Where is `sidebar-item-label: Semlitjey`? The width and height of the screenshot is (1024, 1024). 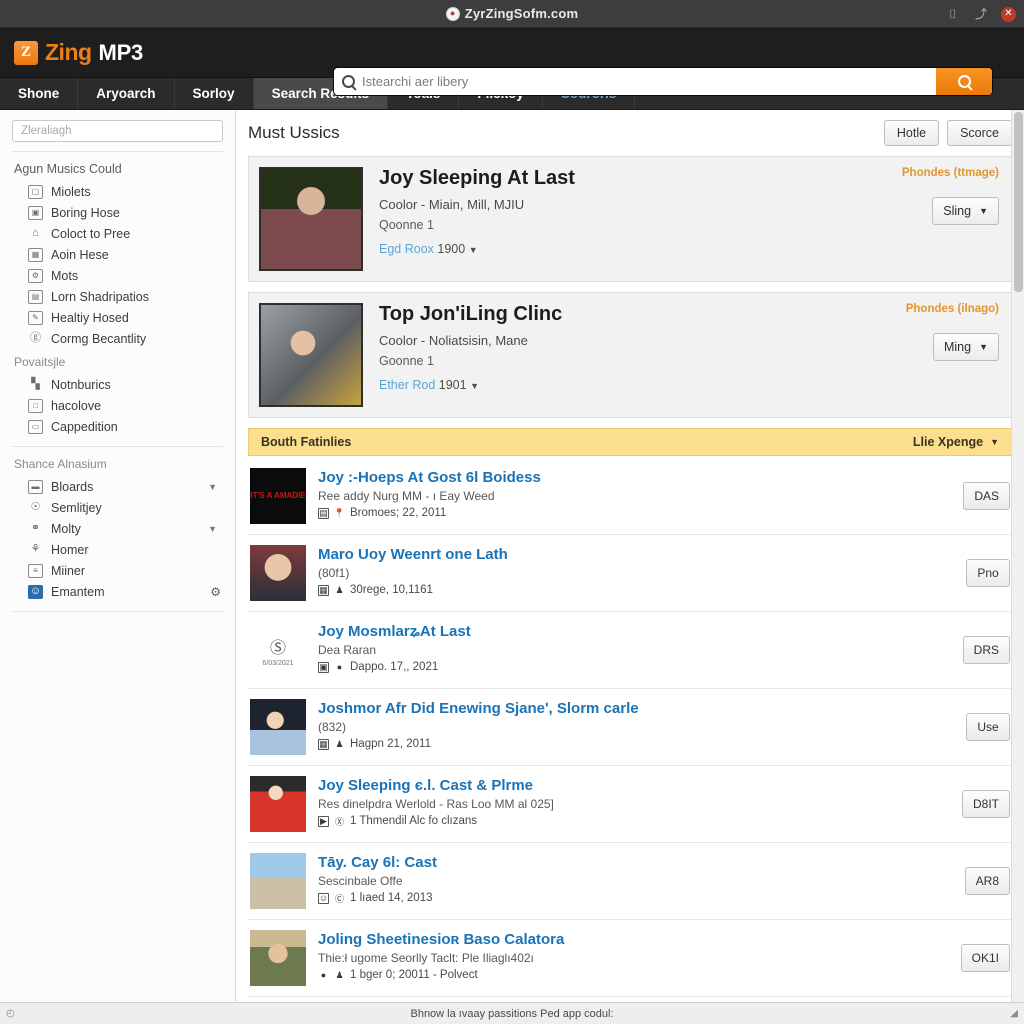
sidebar-item-label: Semlitjey is located at coordinates (76, 507).